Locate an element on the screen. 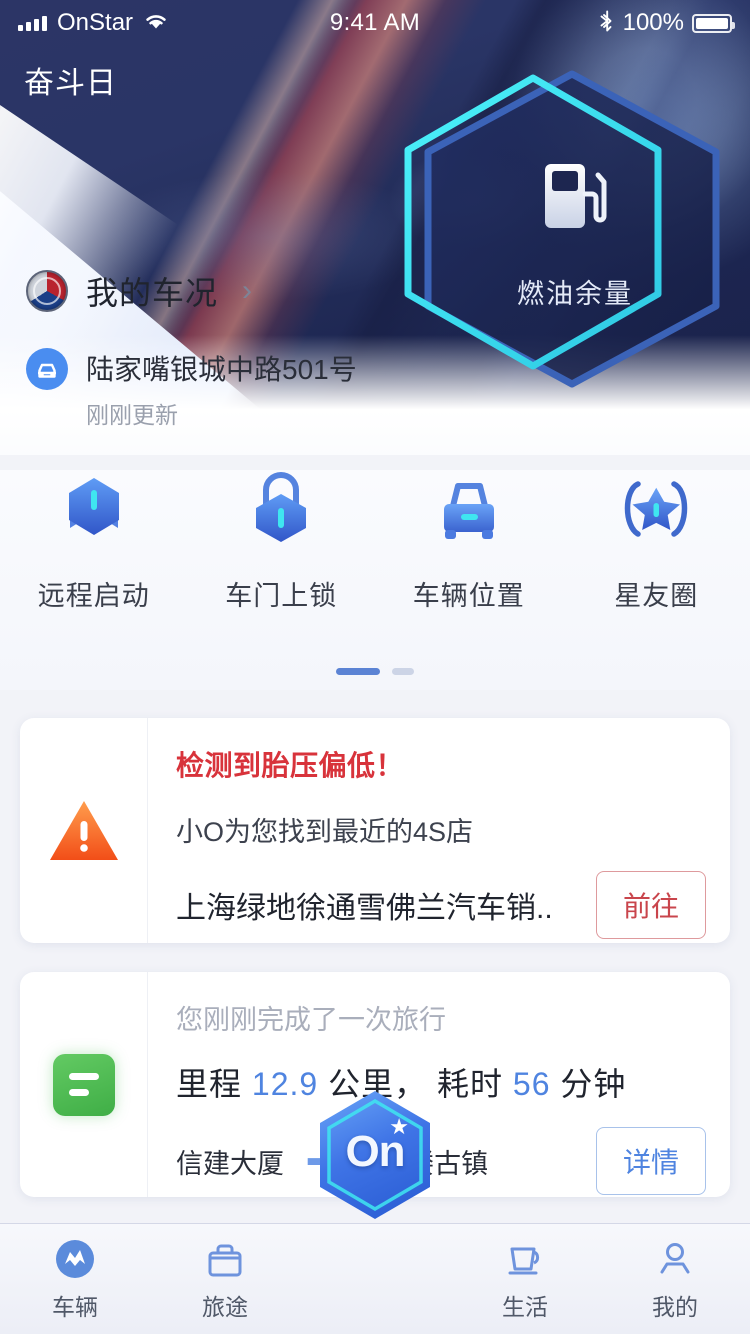 The image size is (750, 1334). quick-action-label: 车辆位置 is located at coordinates (468, 596).